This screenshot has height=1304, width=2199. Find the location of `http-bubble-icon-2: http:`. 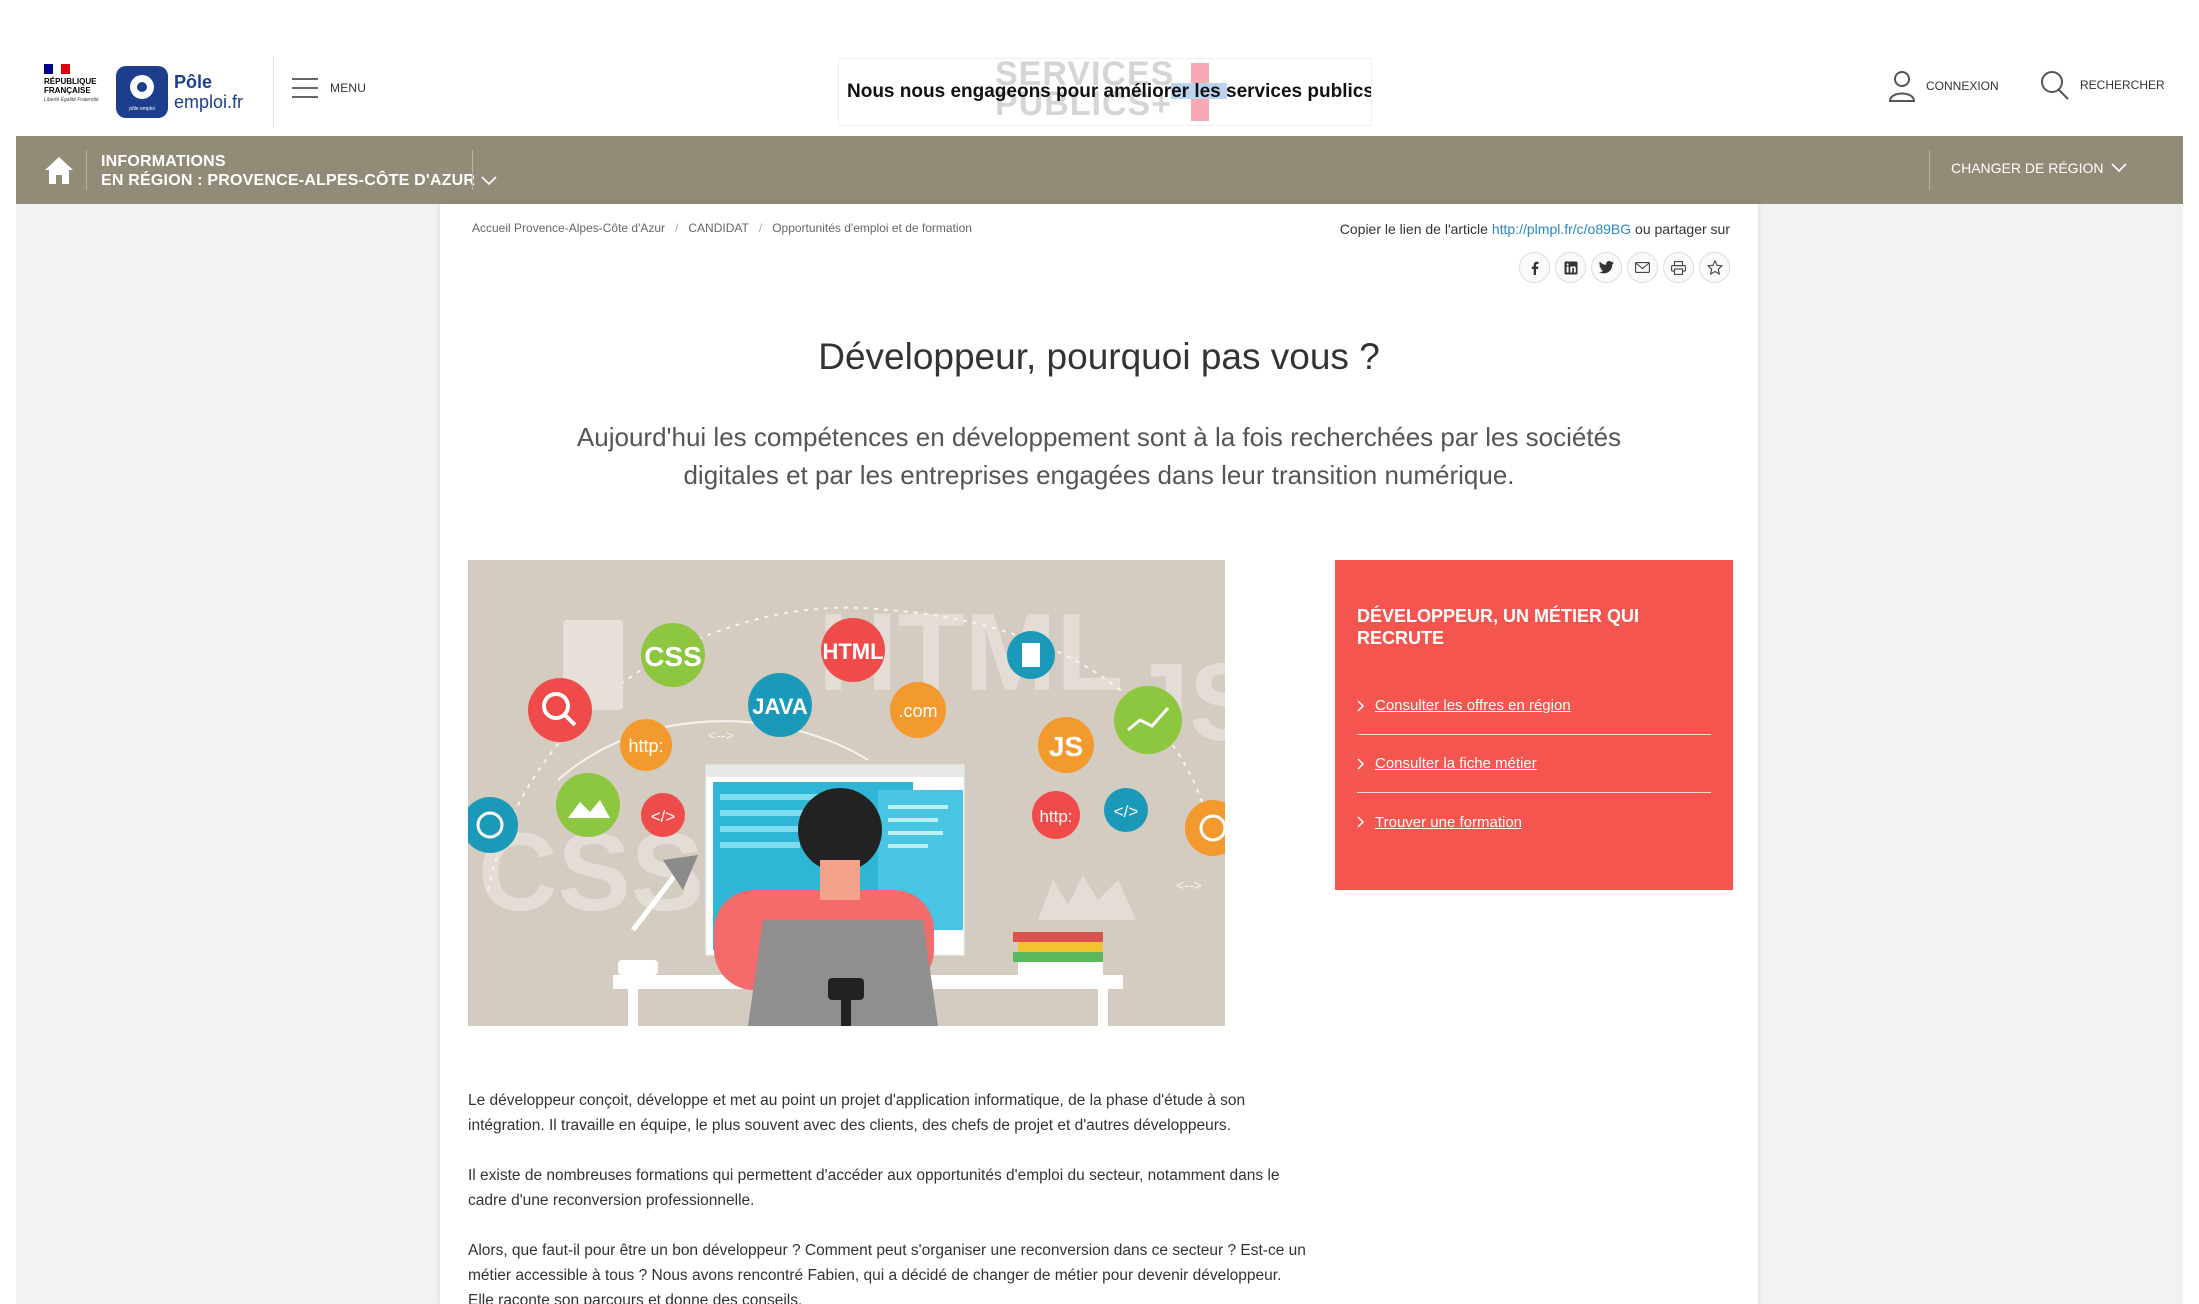

http-bubble-icon-2: http: is located at coordinates (1056, 815).